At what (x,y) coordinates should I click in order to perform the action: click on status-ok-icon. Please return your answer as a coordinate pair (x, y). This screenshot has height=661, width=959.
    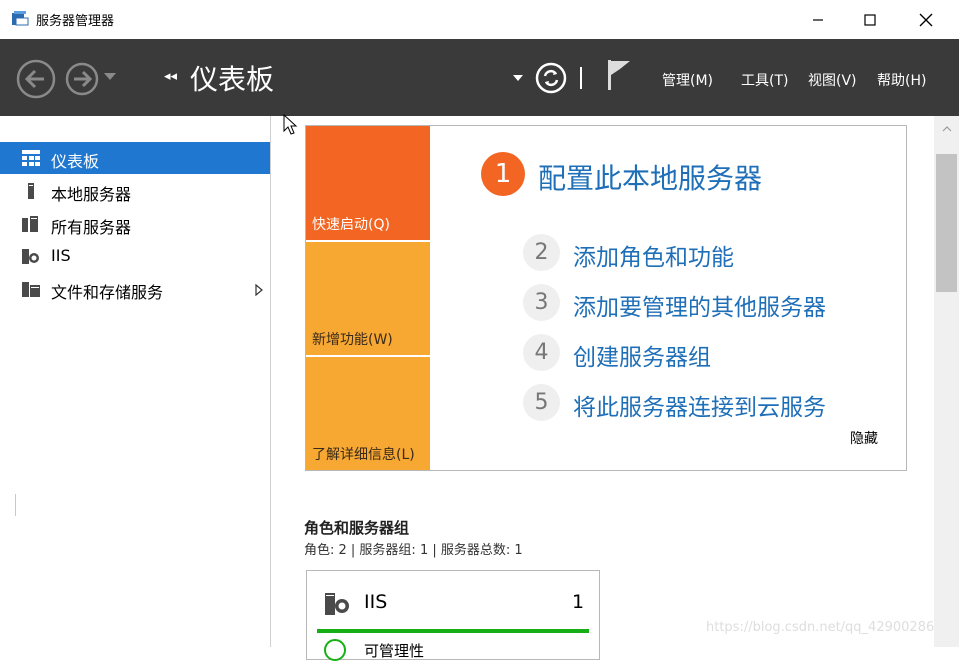
    Looking at the image, I should click on (335, 650).